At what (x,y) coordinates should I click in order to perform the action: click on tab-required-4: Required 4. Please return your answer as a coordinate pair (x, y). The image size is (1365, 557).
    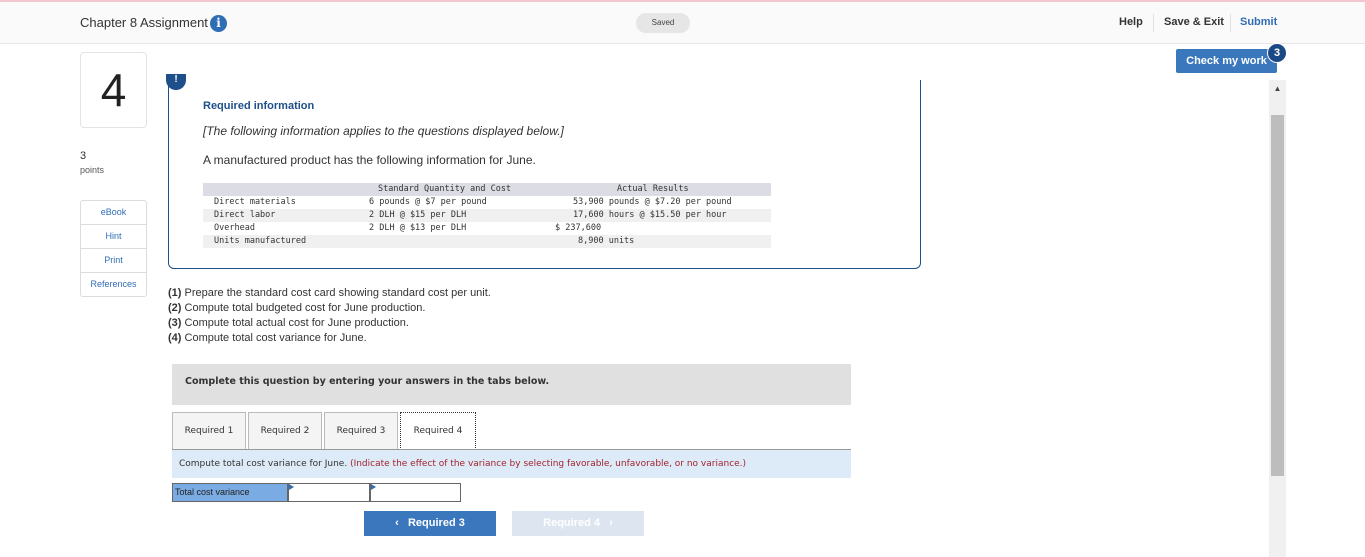
    Looking at the image, I should click on (438, 431).